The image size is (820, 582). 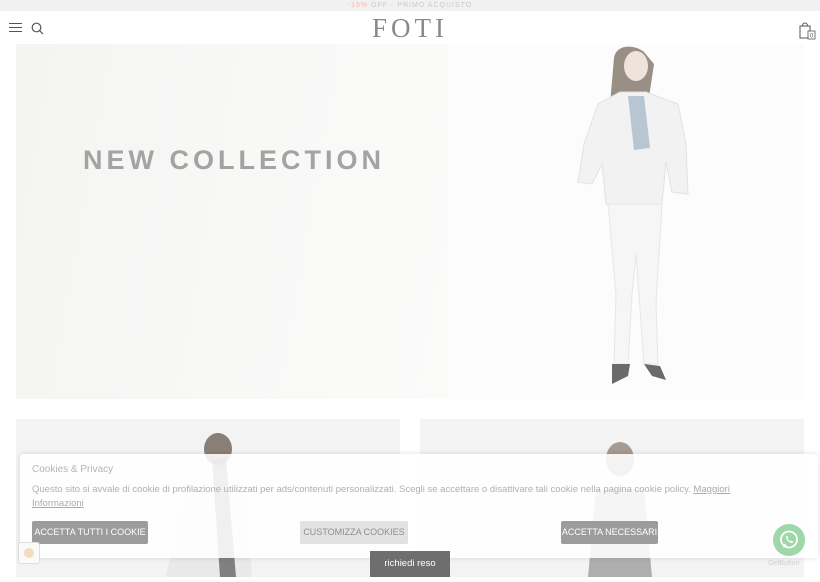 I want to click on promo-bar: -15% OFF - PRIMO ACQUISTO, so click(x=410, y=5).